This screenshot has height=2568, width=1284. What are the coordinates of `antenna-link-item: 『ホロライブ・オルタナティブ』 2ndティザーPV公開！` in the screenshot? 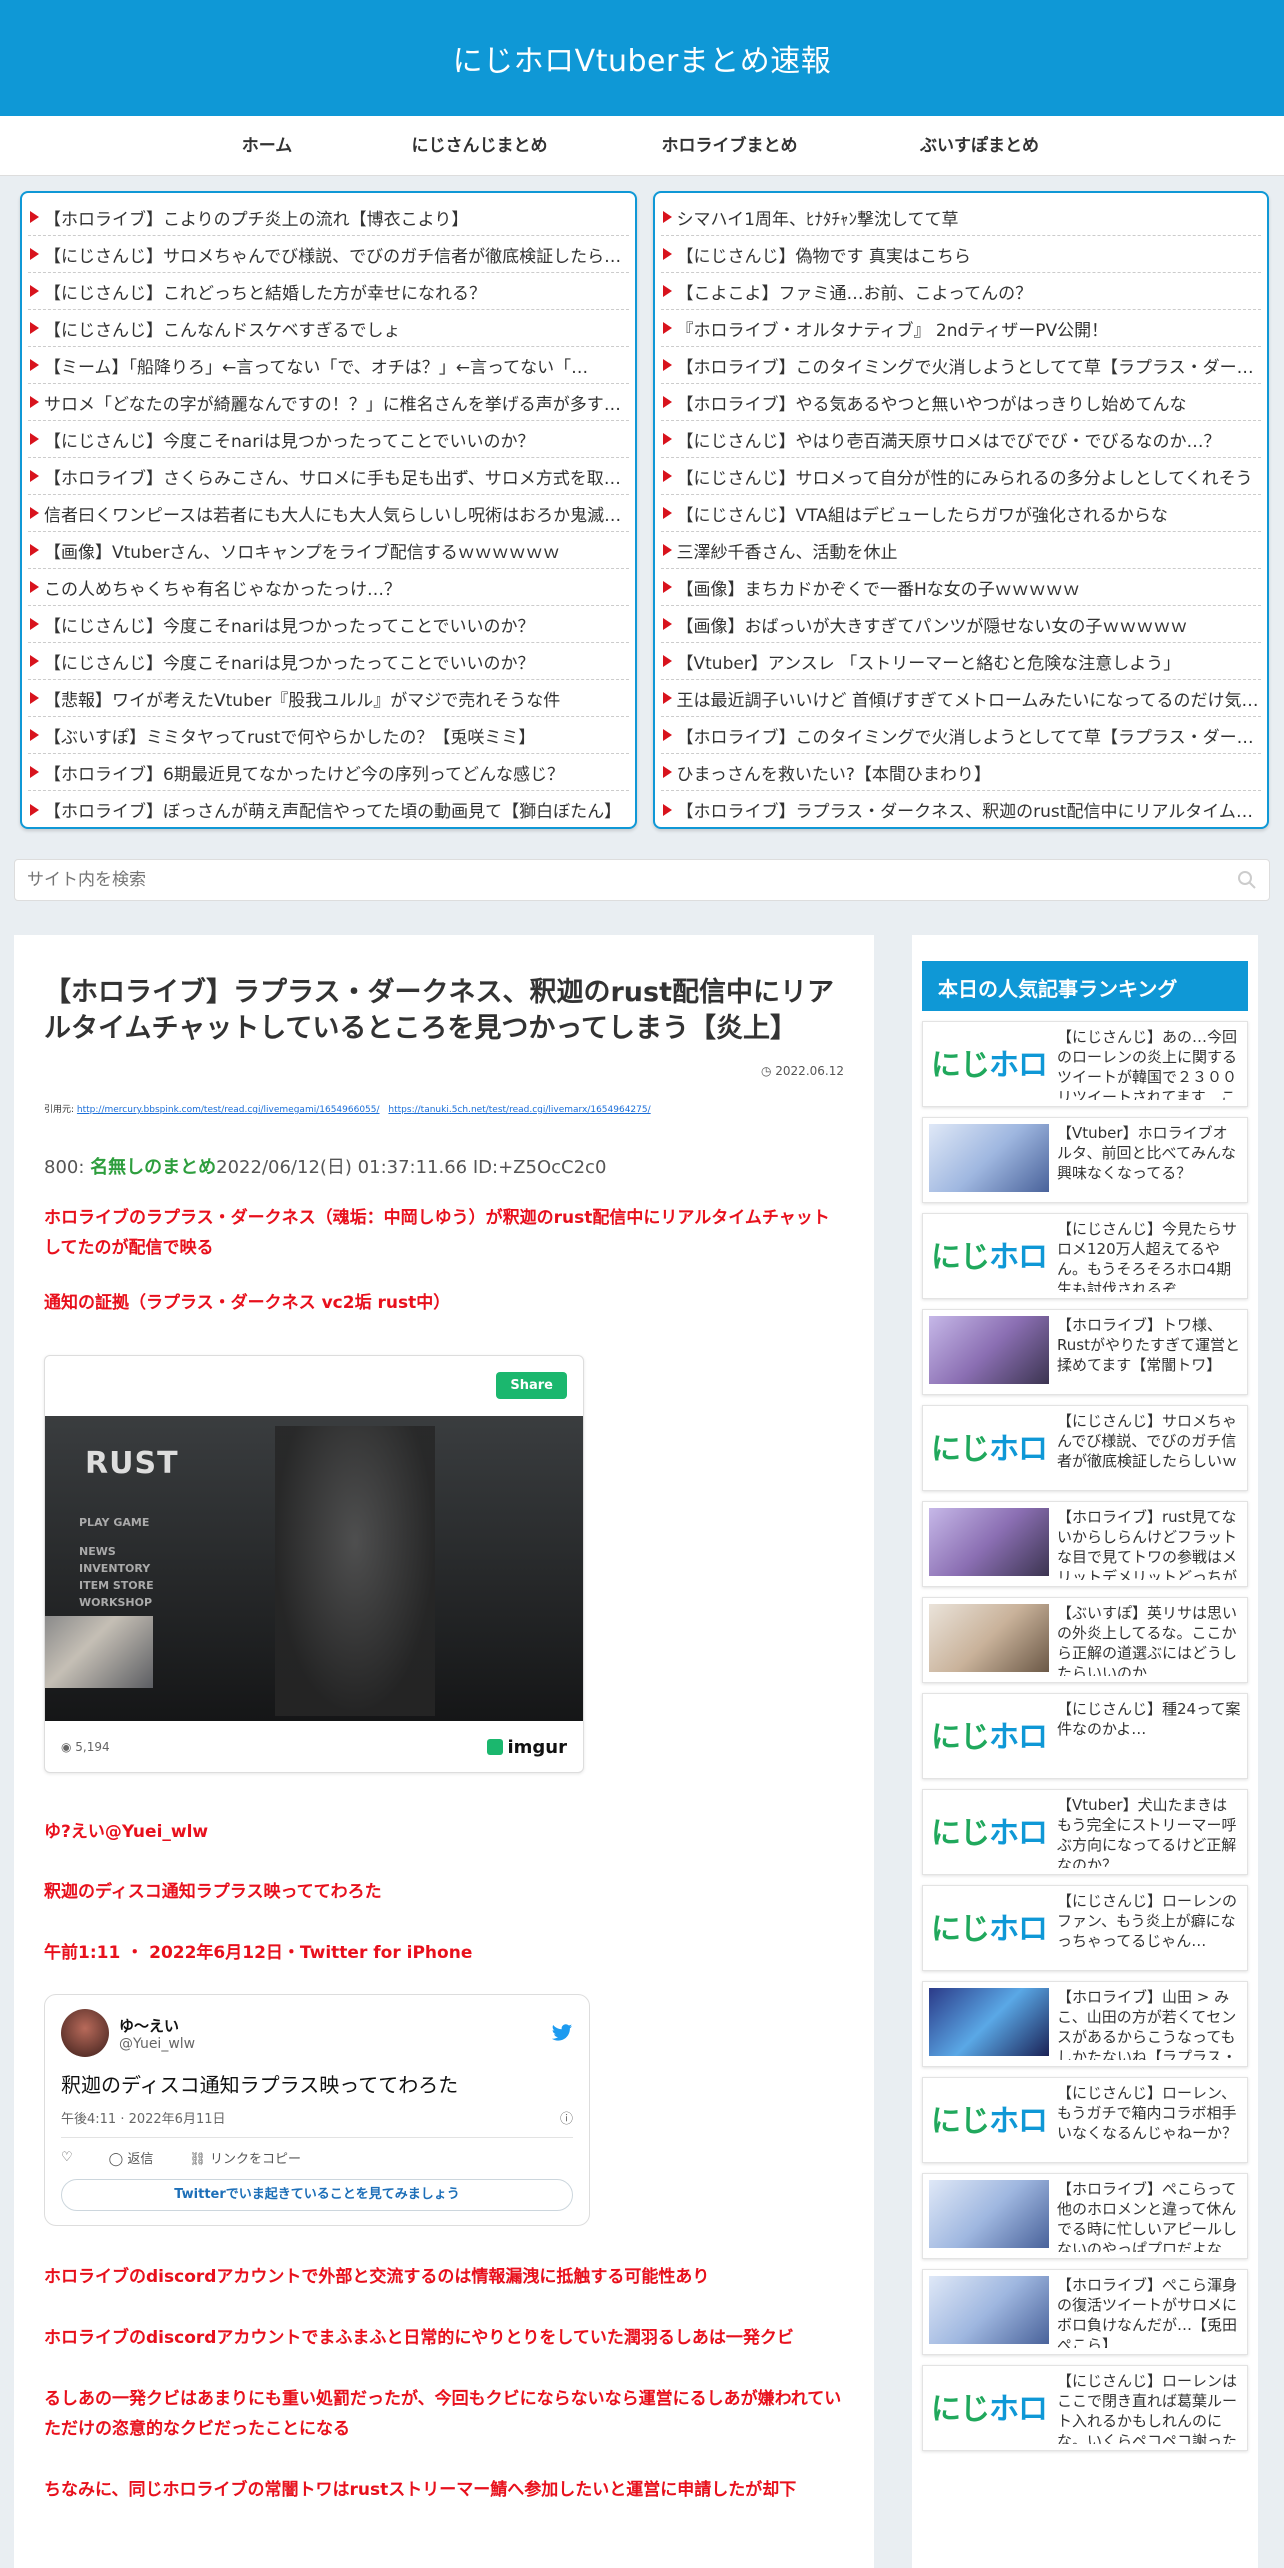 It's located at (960, 328).